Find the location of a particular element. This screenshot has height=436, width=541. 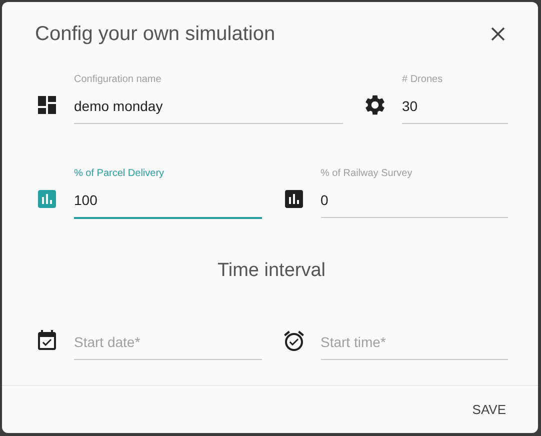

field-label: % of Railway Survey is located at coordinates (366, 174).